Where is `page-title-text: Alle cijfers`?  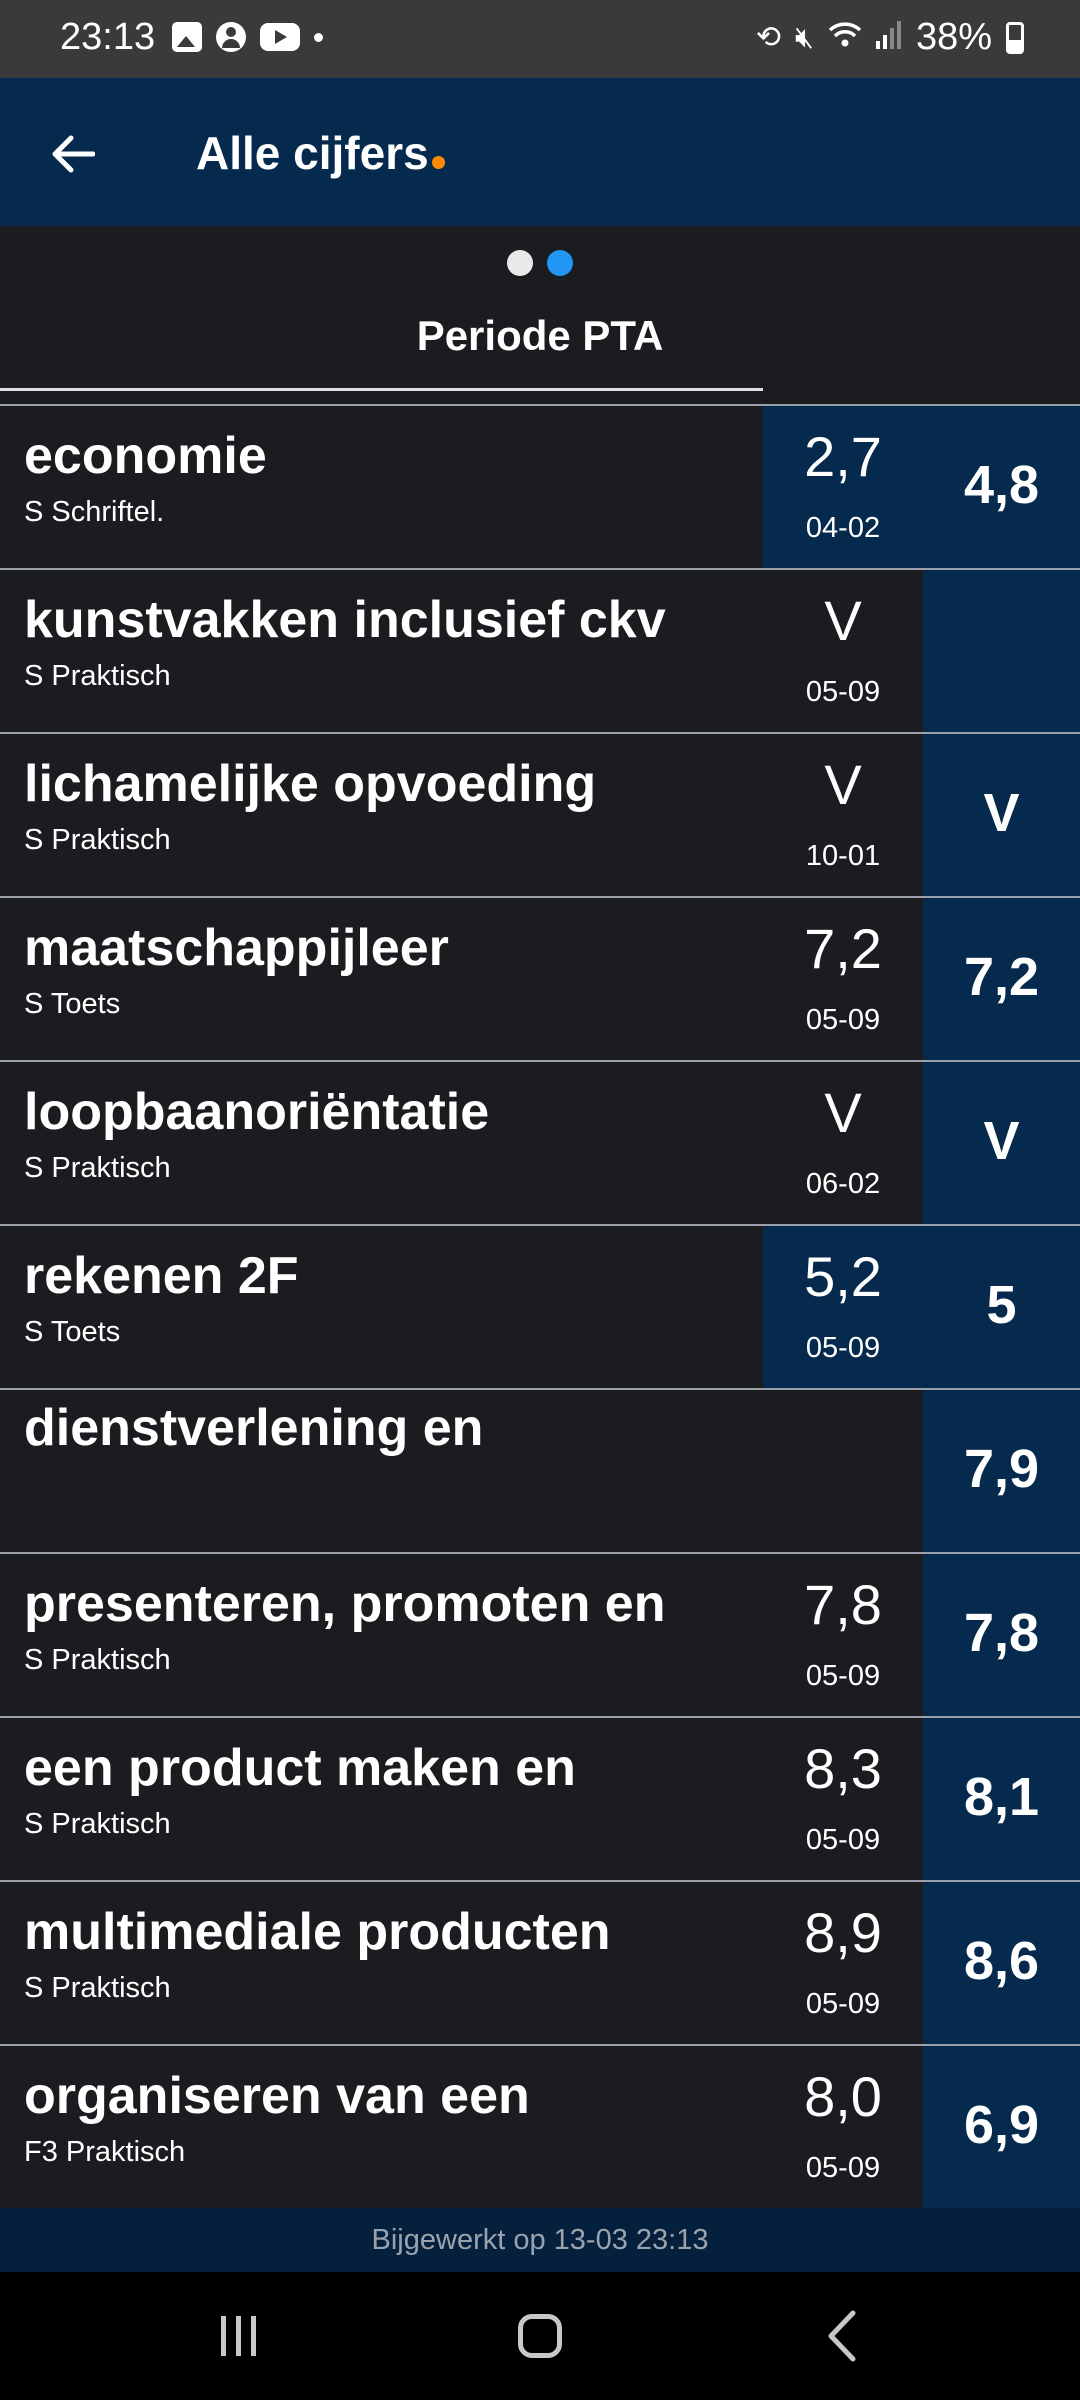
page-title-text: Alle cijfers is located at coordinates (312, 153).